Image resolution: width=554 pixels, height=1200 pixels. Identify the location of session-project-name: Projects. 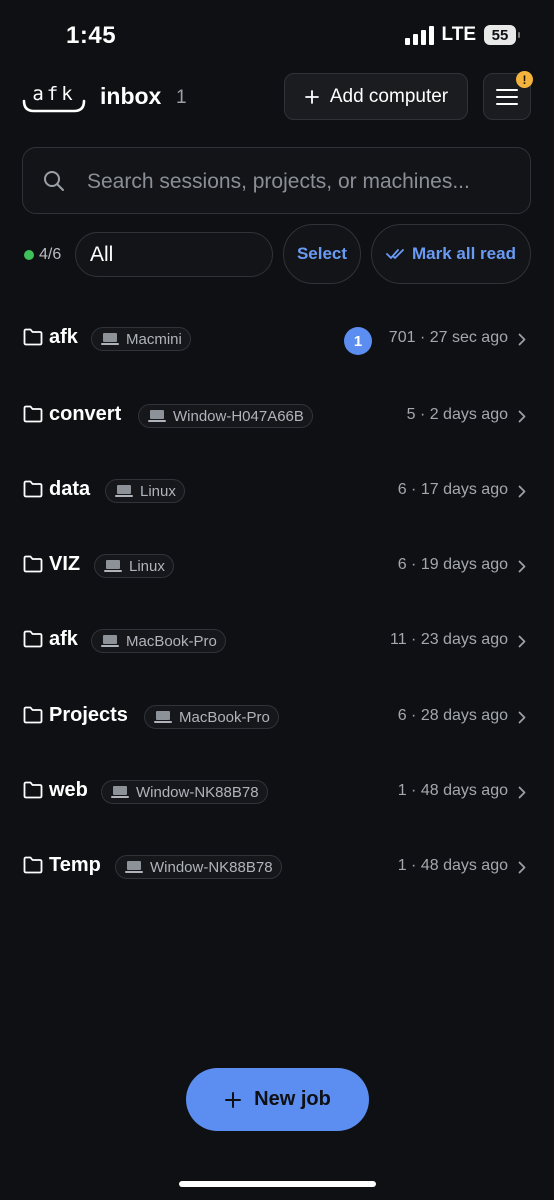
(88, 715).